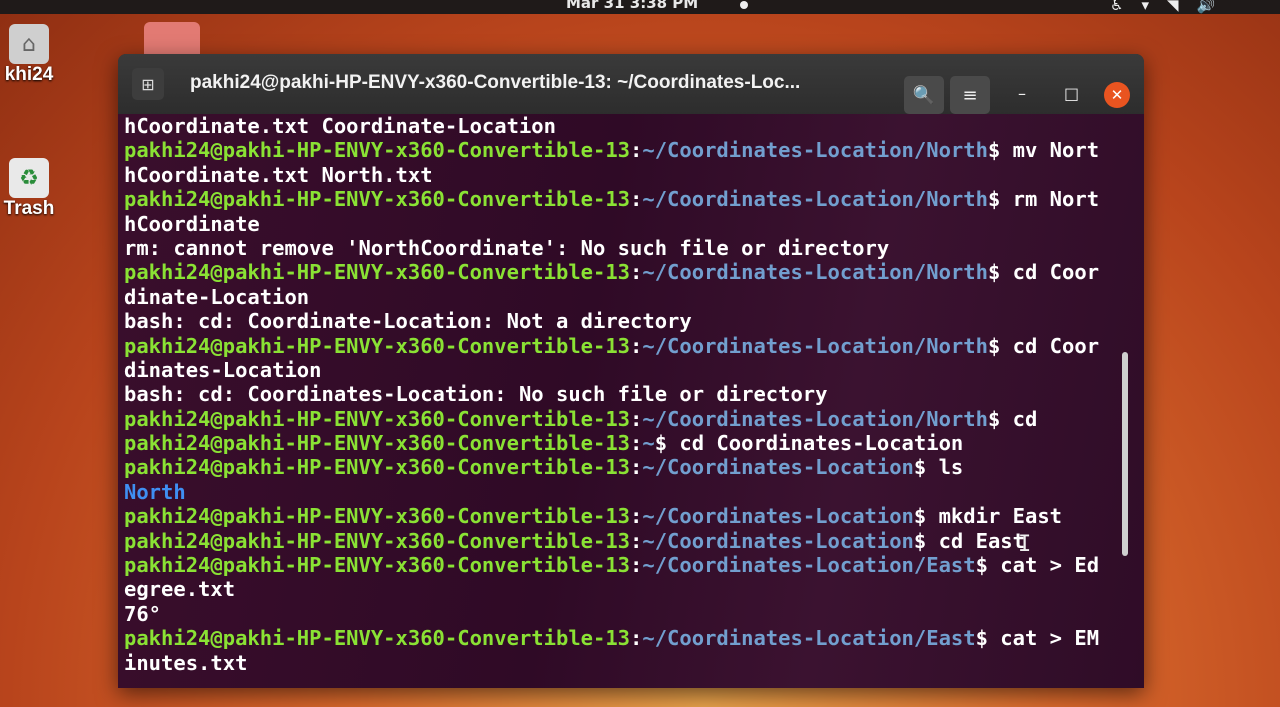 The image size is (1280, 707). Describe the element at coordinates (632, 6) in the screenshot. I see `clock: Mar 31 3:38 PM` at that location.